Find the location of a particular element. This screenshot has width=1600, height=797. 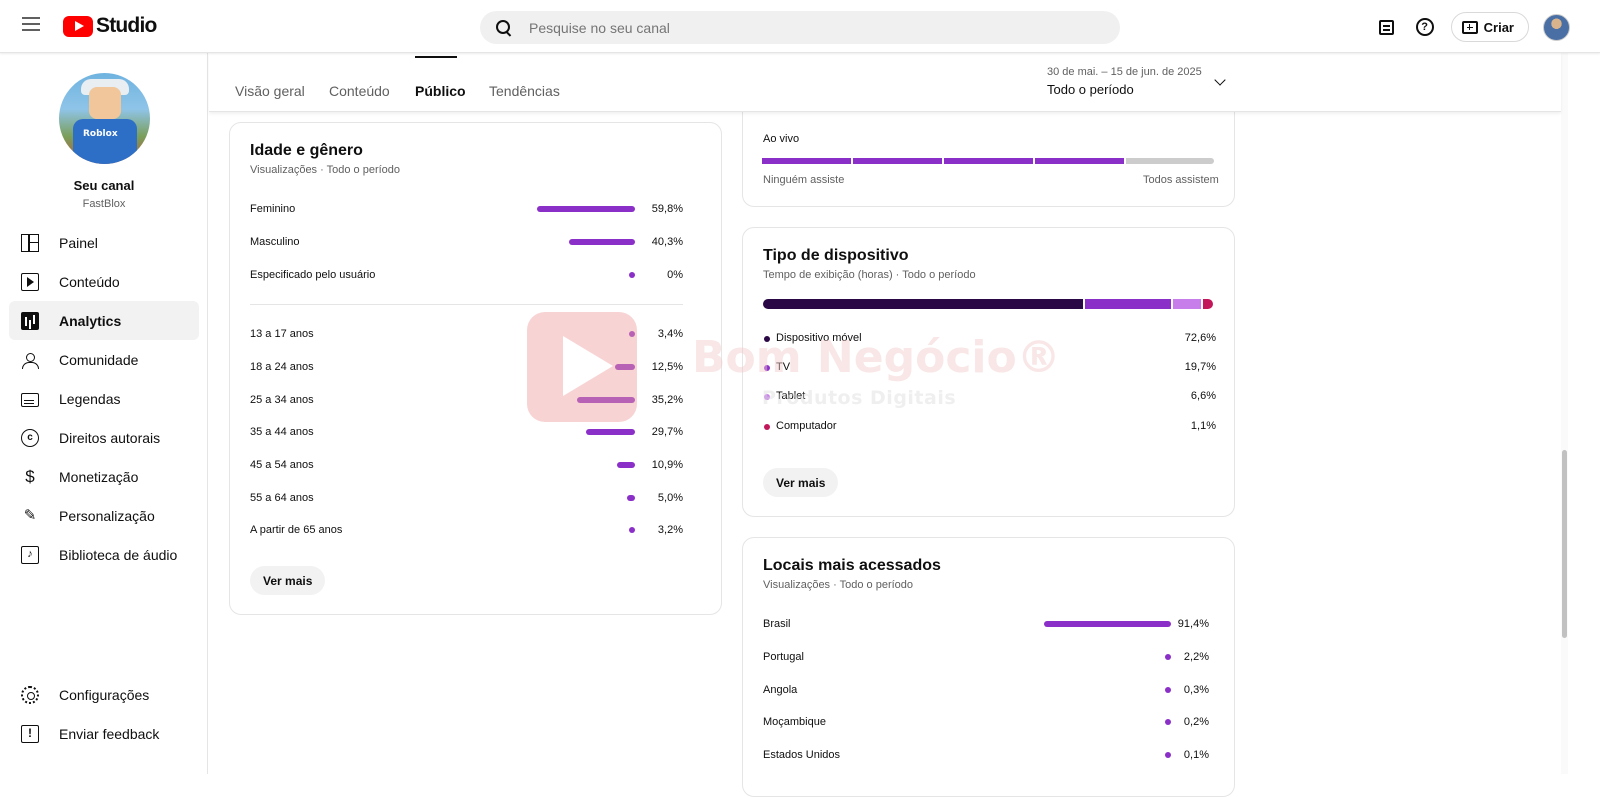

settings-icon is located at coordinates (30, 694).